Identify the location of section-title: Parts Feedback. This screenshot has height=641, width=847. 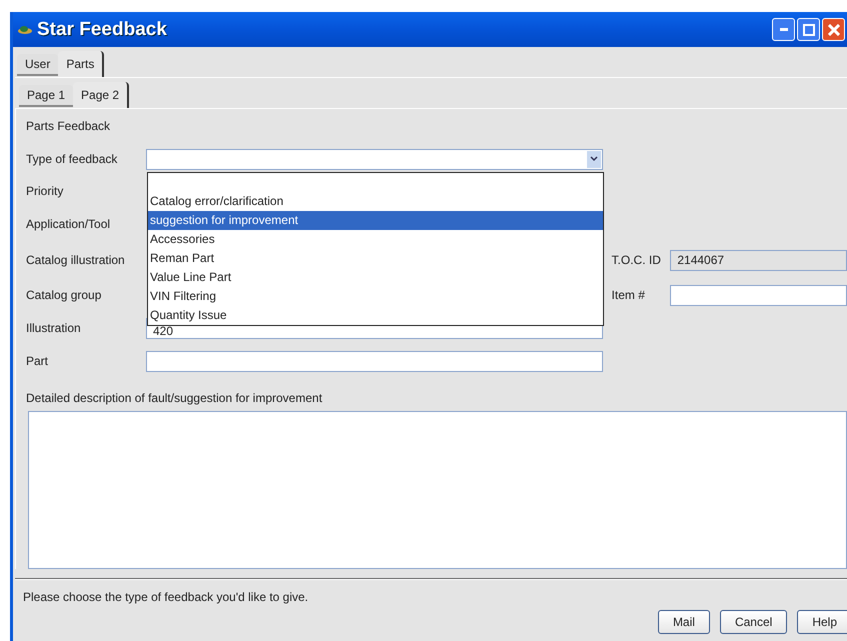
(68, 126).